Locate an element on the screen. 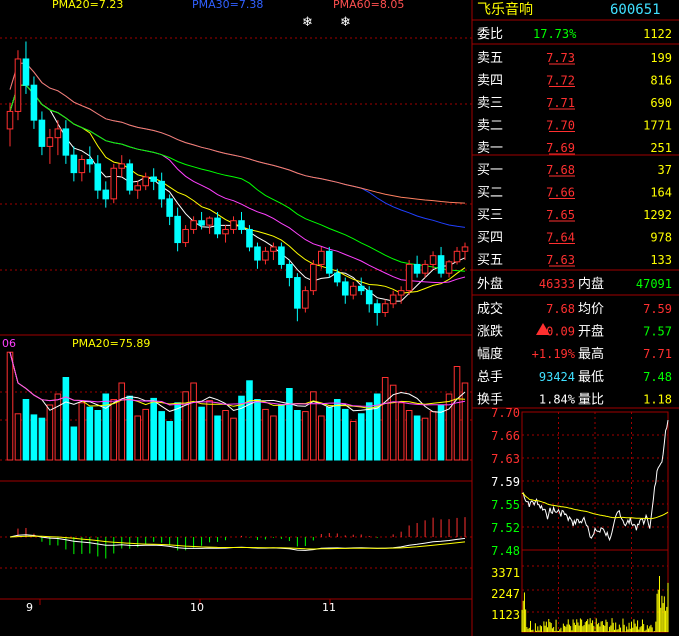  order-price: 7.69 is located at coordinates (560, 148).